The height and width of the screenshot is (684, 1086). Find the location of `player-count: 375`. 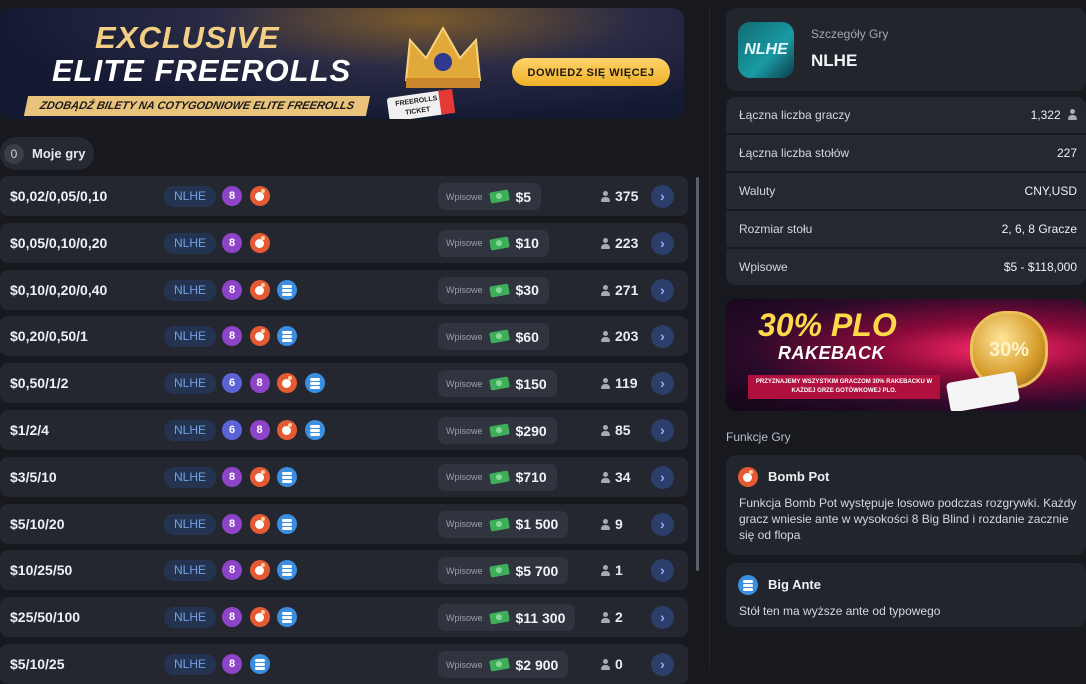

player-count: 375 is located at coordinates (619, 196).